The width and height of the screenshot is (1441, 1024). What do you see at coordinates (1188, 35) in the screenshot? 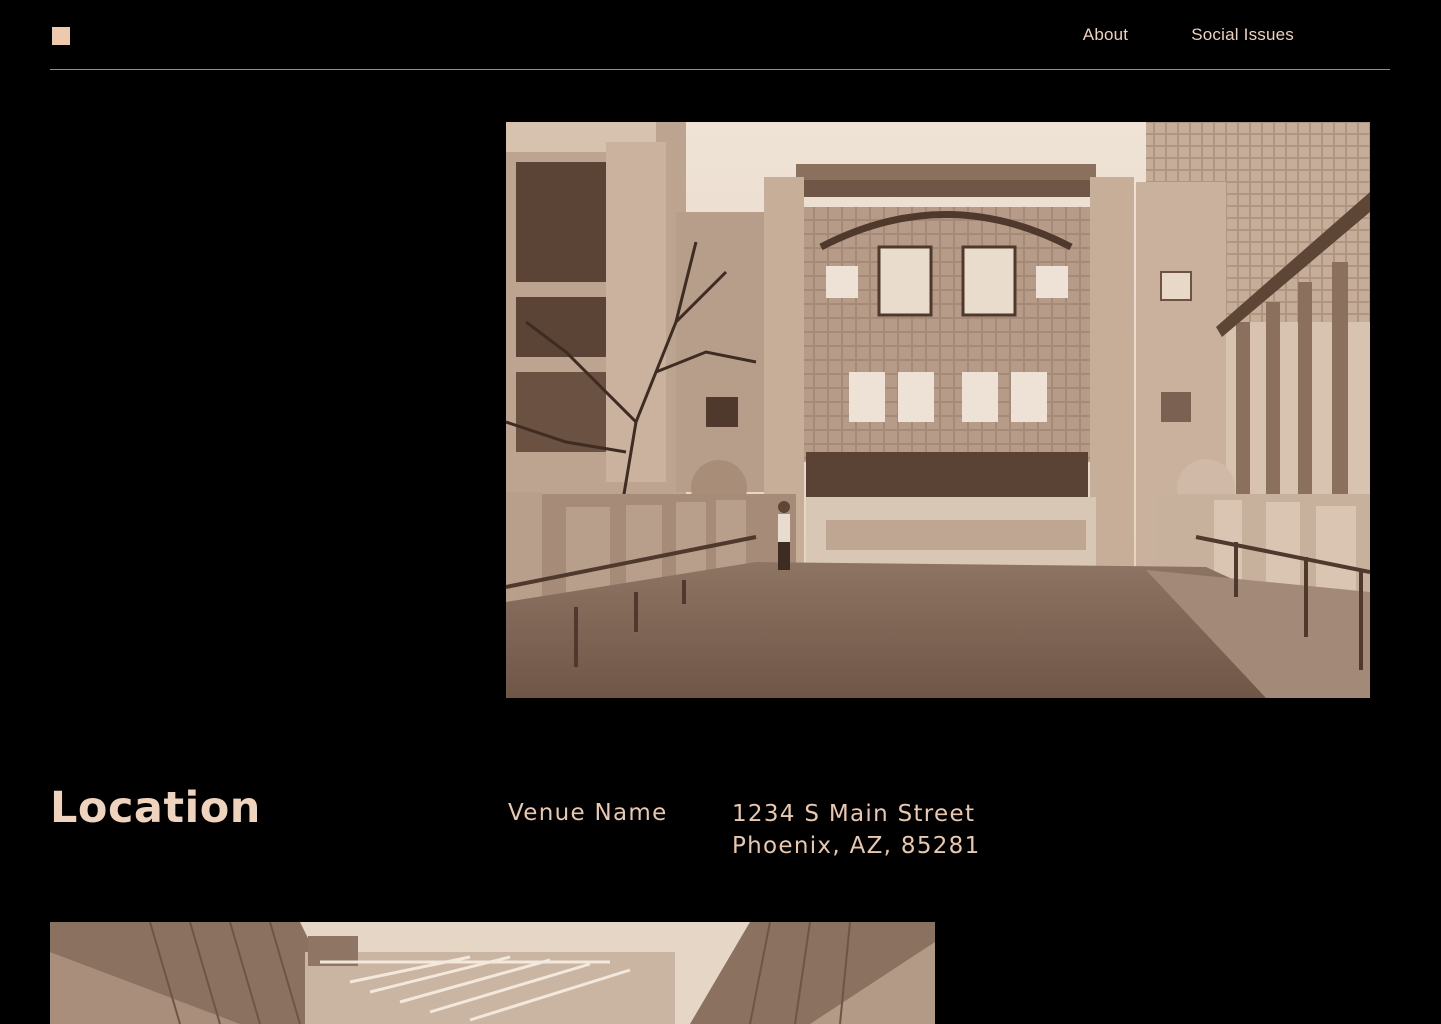
I see `main-nav: About Social Issues` at bounding box center [1188, 35].